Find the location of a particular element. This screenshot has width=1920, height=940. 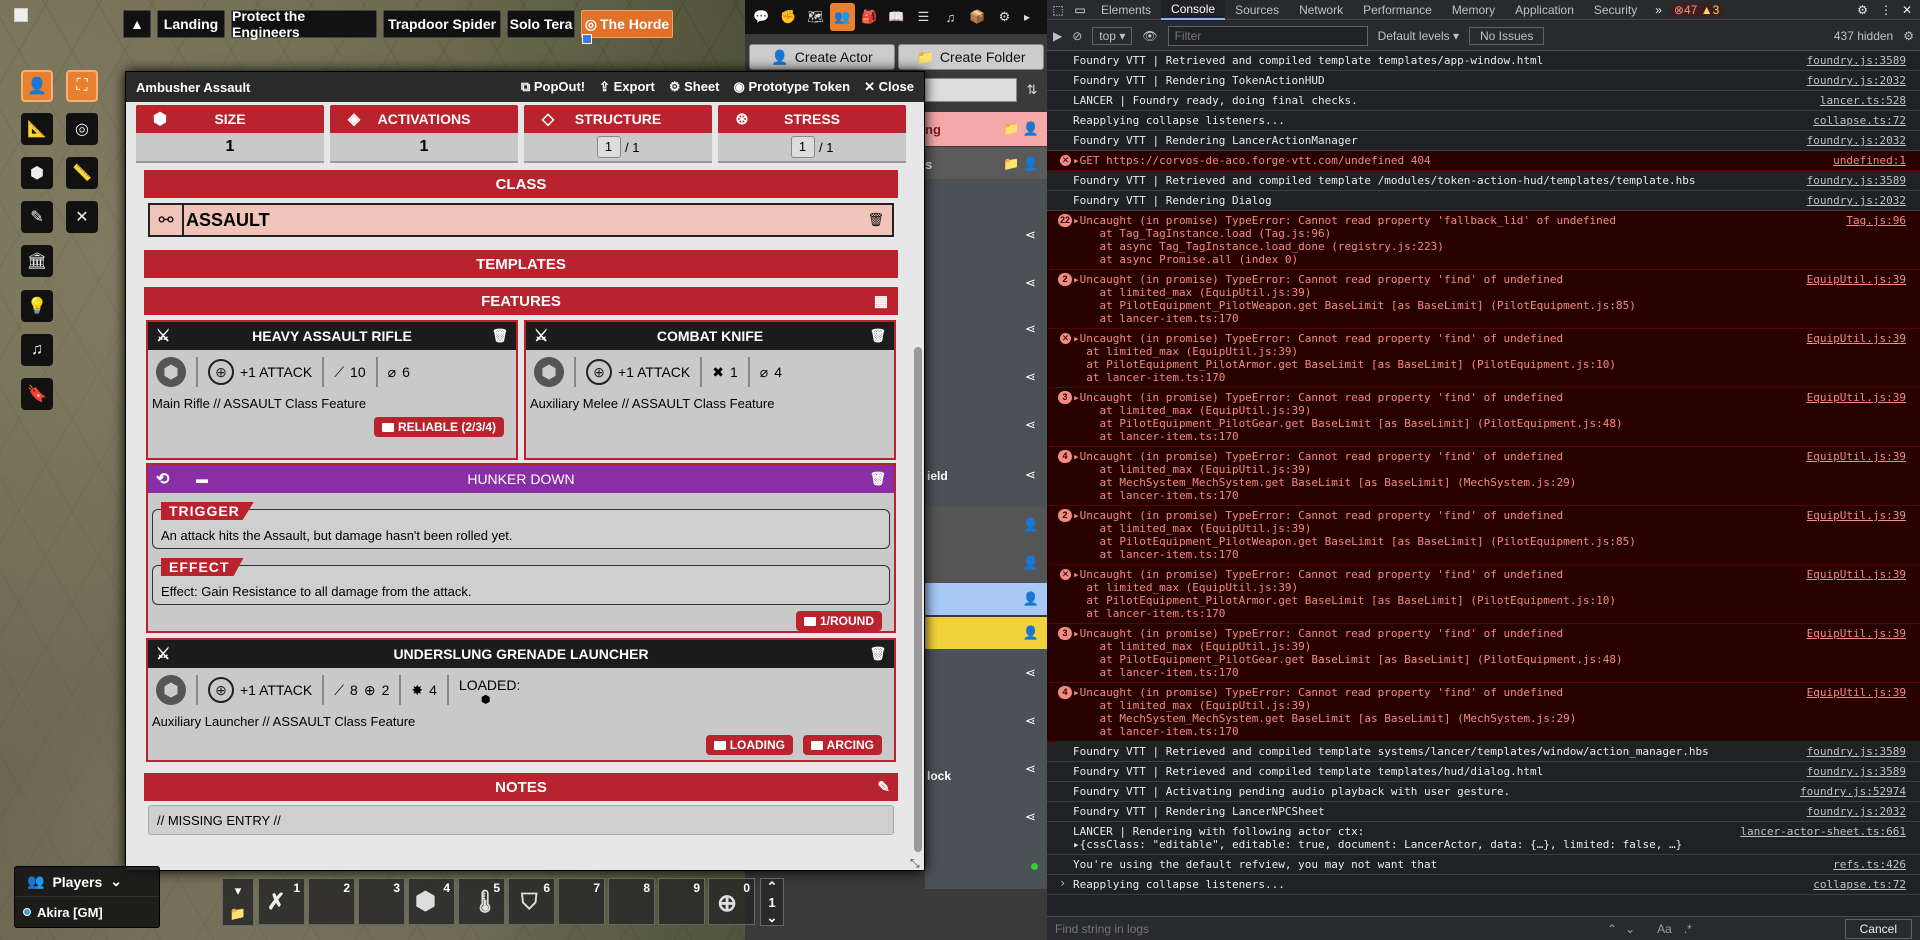

measure-controls-button: 📐 is located at coordinates (37, 129).